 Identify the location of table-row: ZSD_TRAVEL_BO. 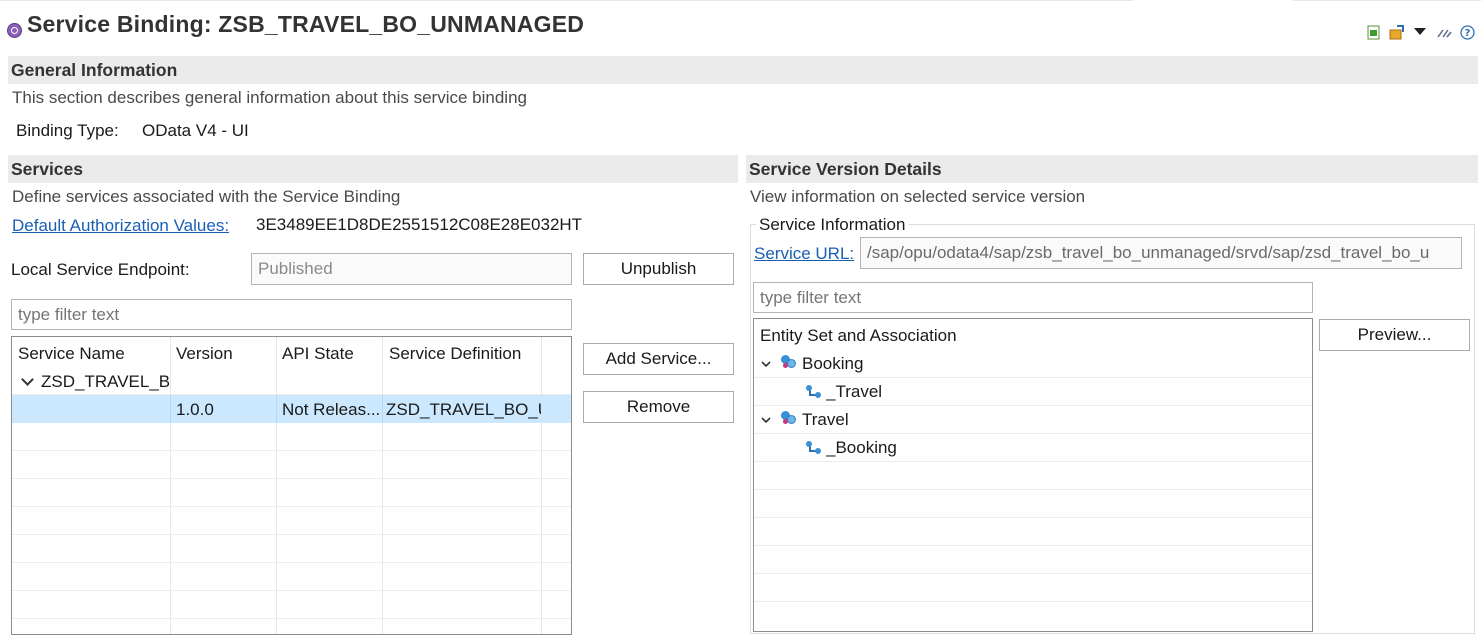
(291, 381).